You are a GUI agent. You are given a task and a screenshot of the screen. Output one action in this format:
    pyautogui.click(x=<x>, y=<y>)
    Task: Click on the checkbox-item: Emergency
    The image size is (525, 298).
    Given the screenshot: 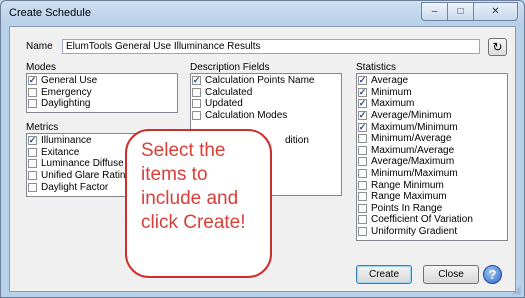 What is the action you would take?
    pyautogui.click(x=102, y=93)
    